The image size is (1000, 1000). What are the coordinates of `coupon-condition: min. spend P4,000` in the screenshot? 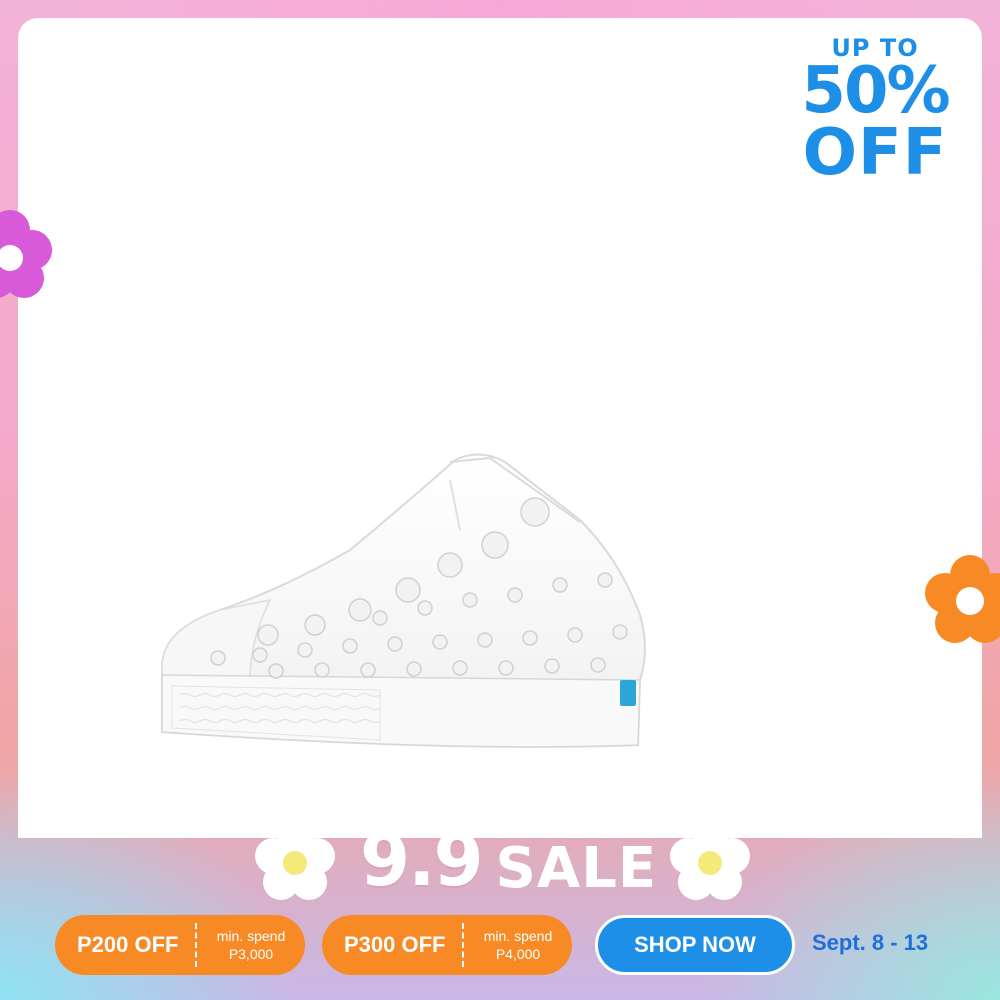 It's located at (518, 945).